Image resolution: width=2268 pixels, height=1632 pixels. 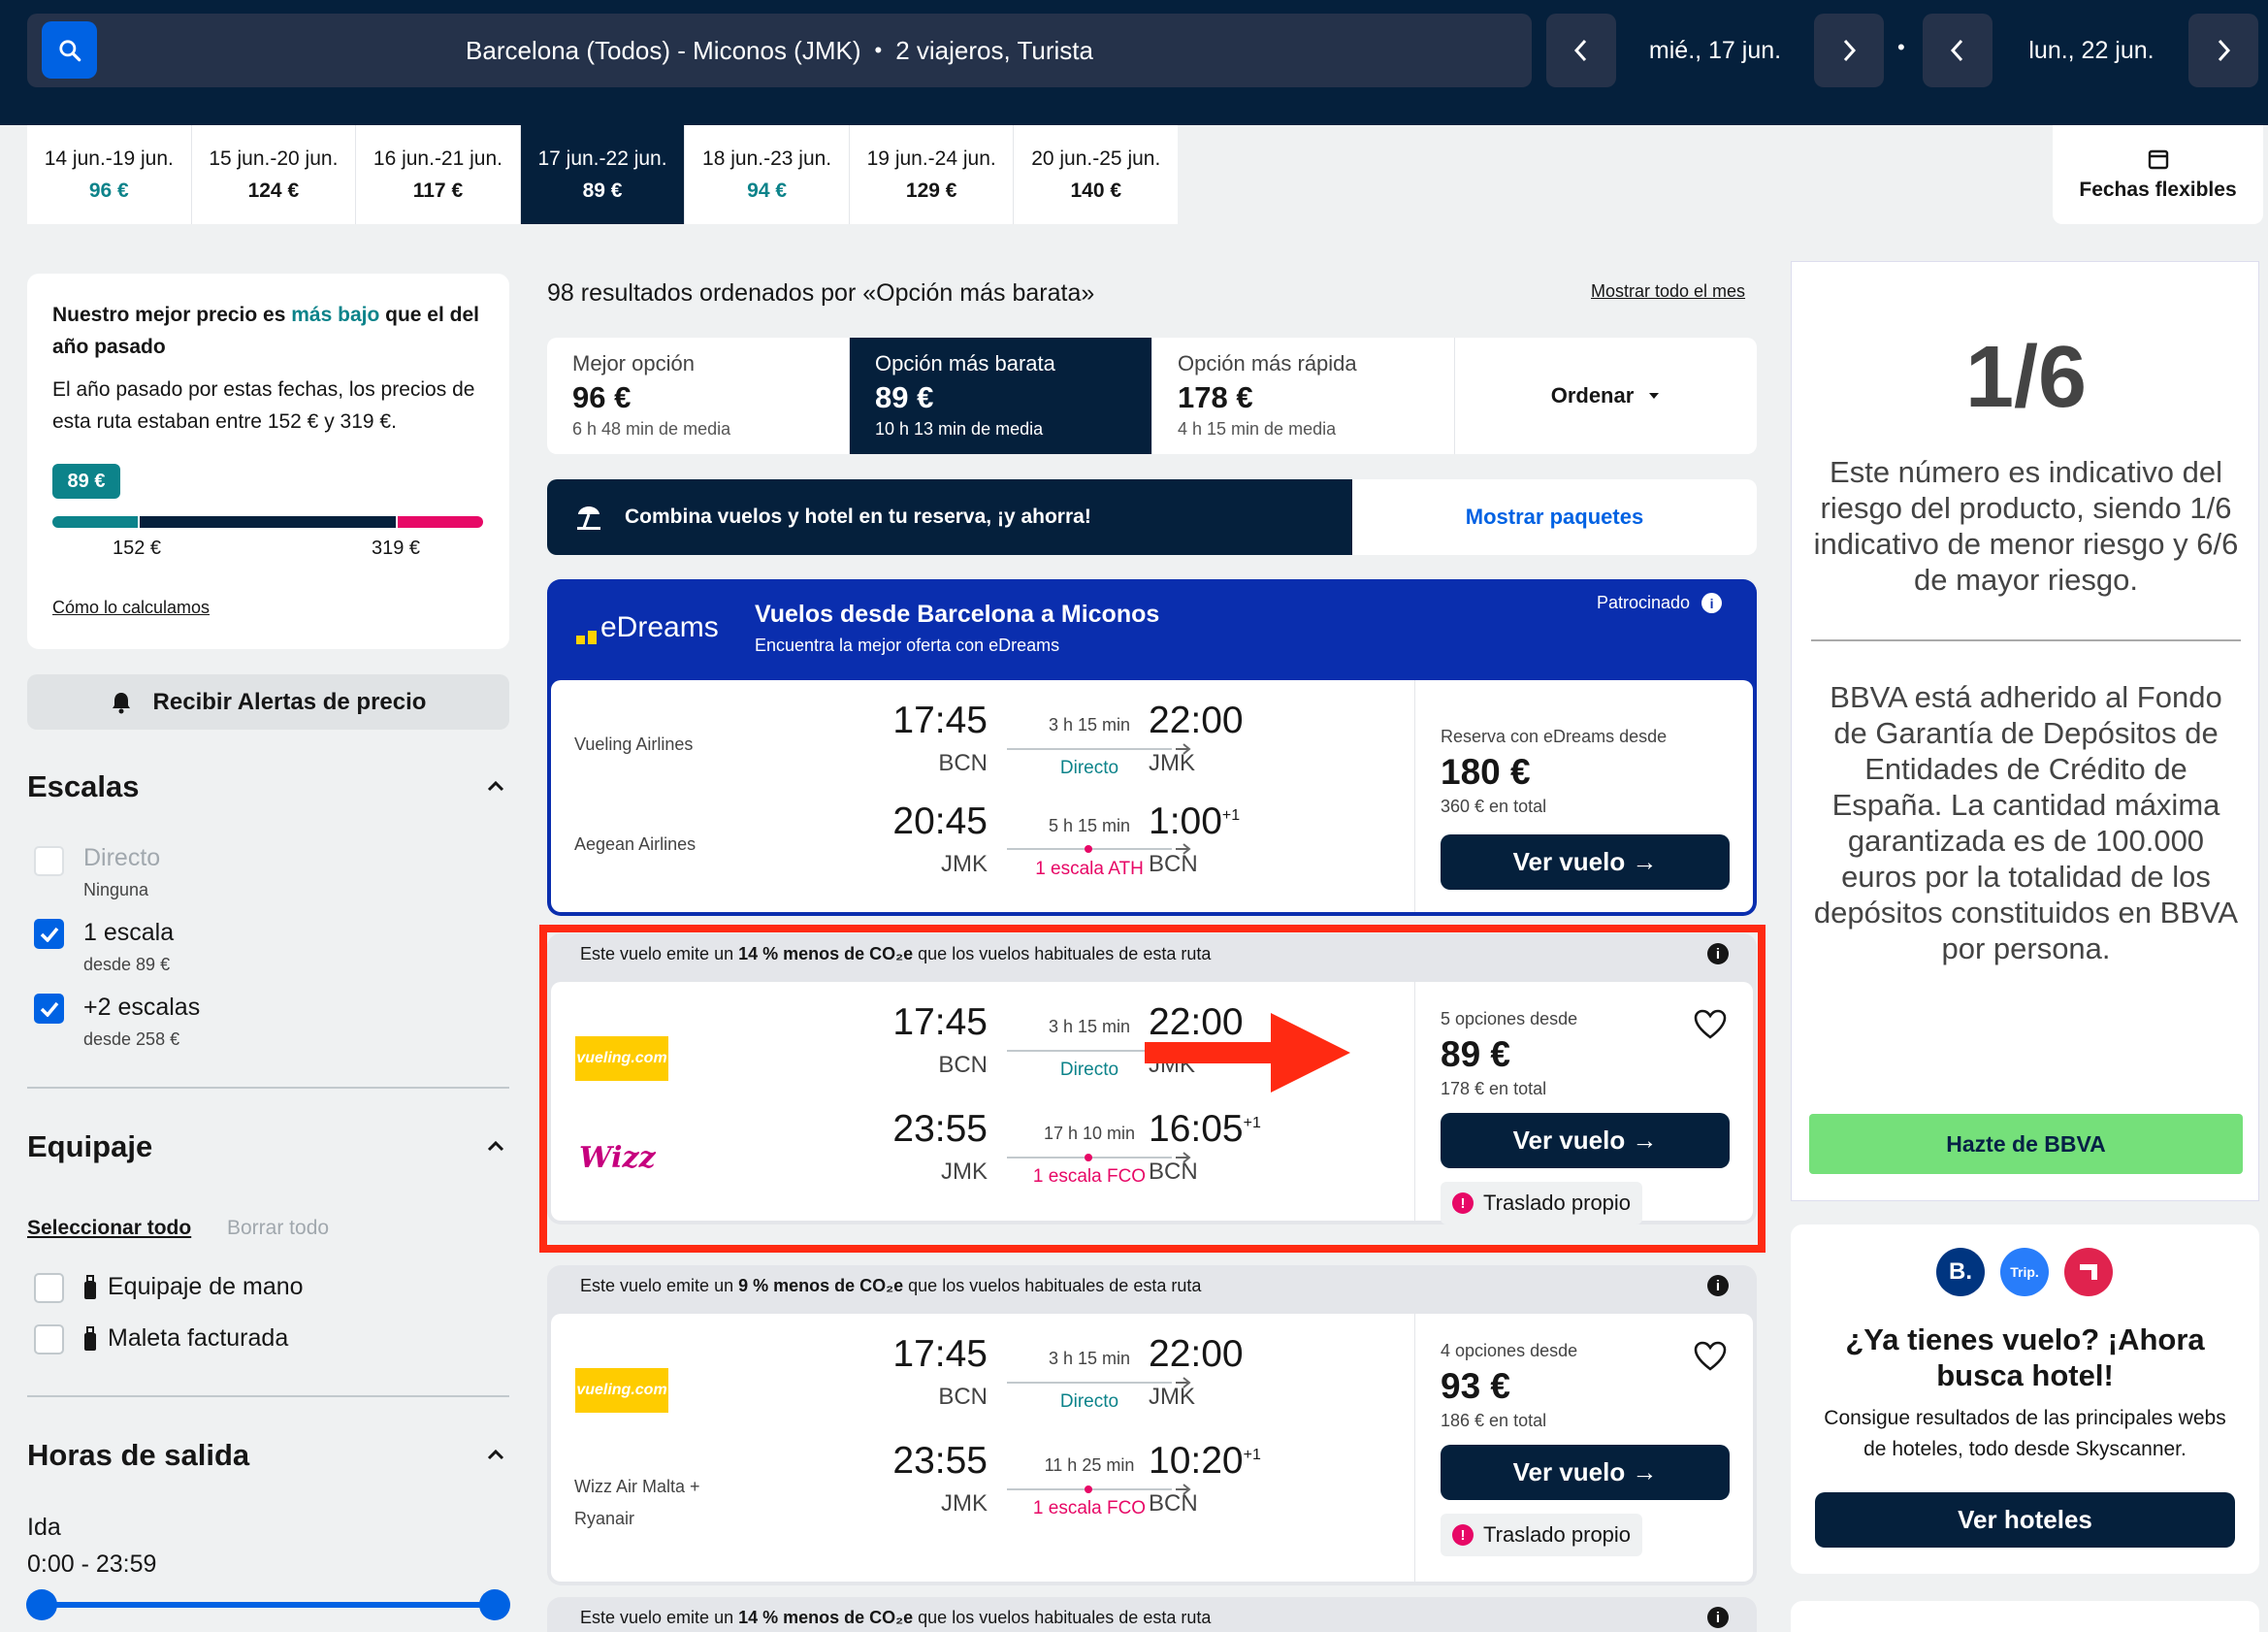 What do you see at coordinates (957, 614) in the screenshot?
I see `sponsored-title: Vuelos desde Barcelona a Miconos` at bounding box center [957, 614].